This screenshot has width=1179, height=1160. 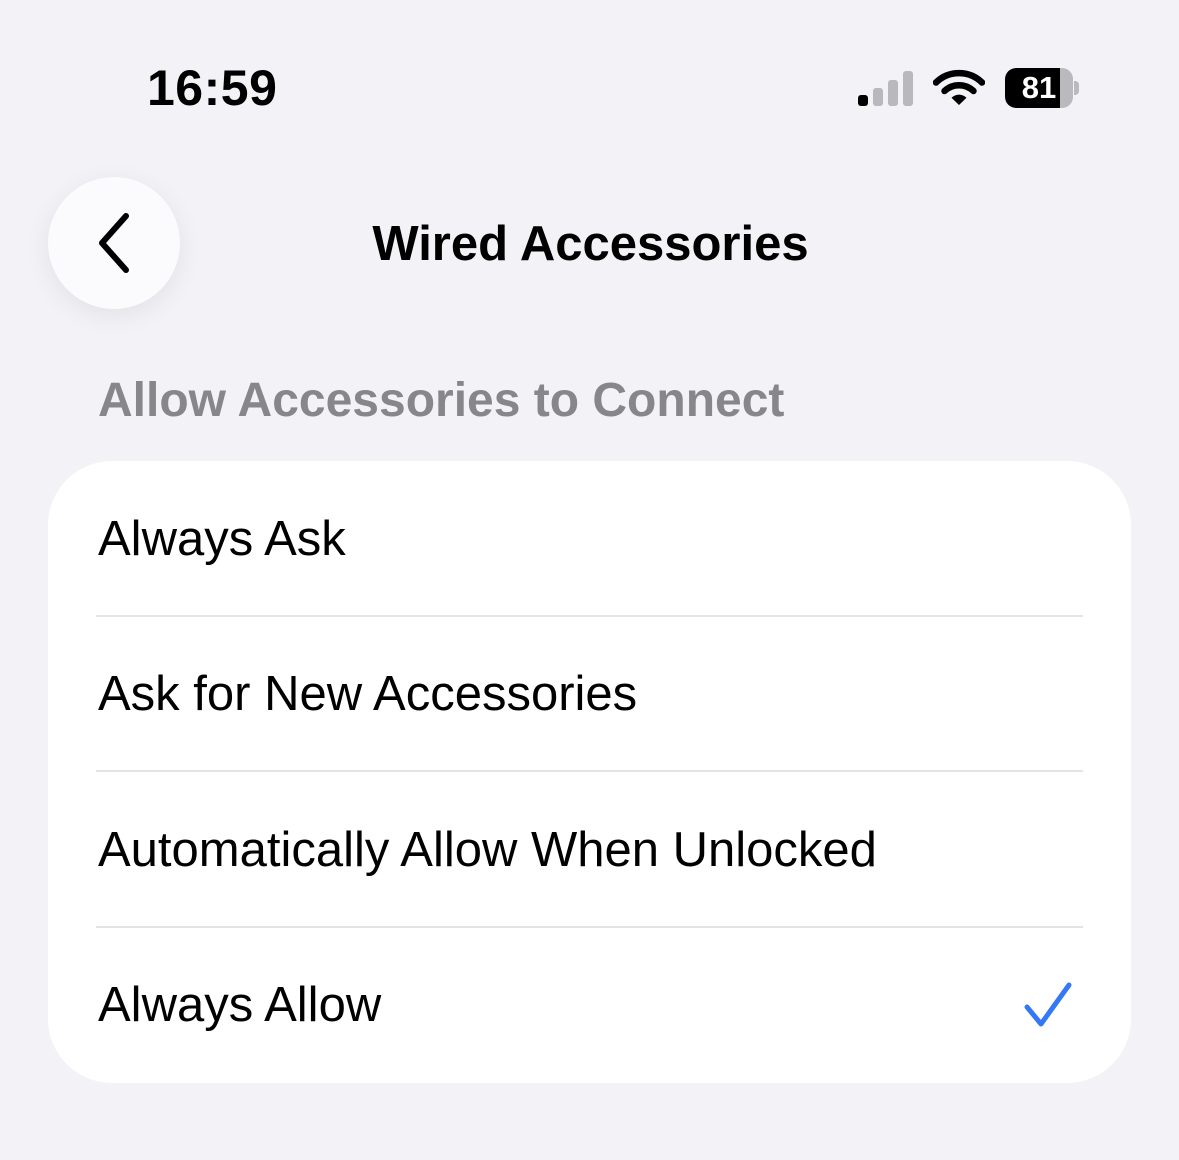 What do you see at coordinates (590, 244) in the screenshot?
I see `page-title: Wired Accessories` at bounding box center [590, 244].